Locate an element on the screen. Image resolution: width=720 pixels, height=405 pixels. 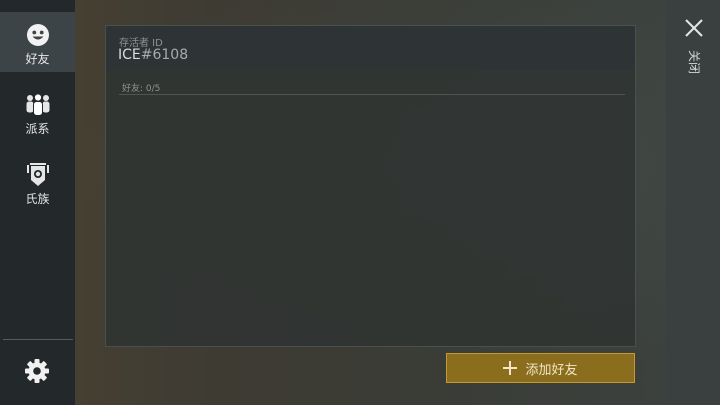
sidebar-item-friends: 好友 is located at coordinates (37, 42).